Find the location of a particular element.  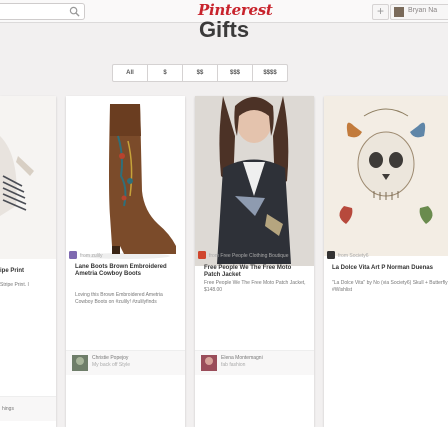

pinner-name: Christie Popejoy is located at coordinates (110, 358).